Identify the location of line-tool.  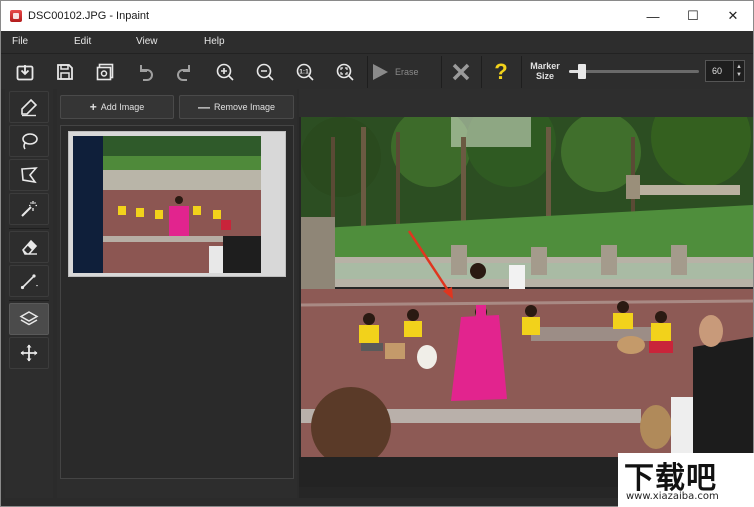
(29, 281).